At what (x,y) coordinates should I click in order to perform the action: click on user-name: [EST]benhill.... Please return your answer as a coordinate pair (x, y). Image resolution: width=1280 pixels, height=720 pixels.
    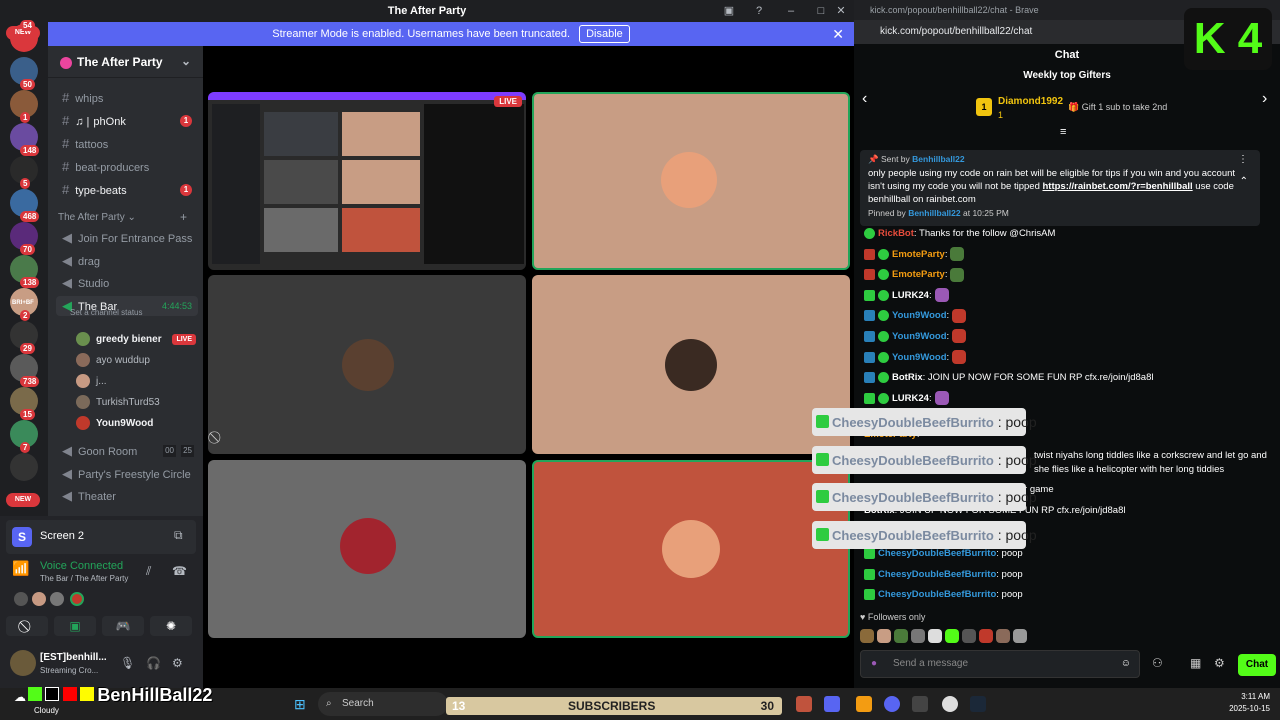
    Looking at the image, I should click on (73, 657).